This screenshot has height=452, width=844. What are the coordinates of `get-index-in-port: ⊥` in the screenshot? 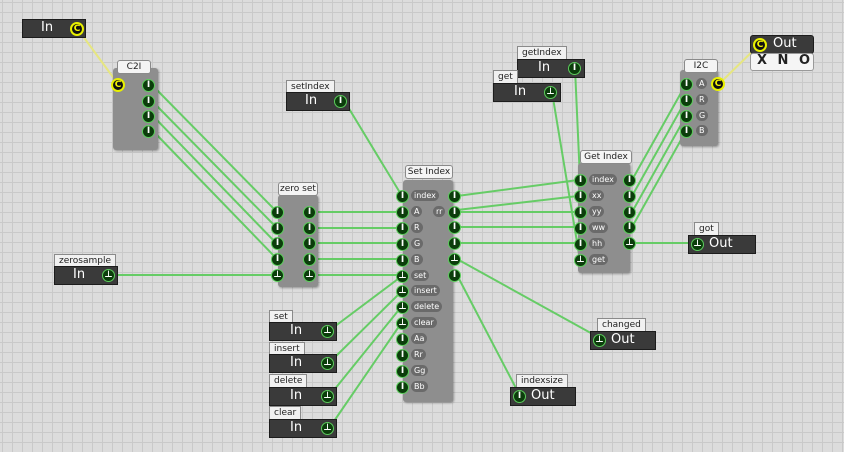 It's located at (580, 260).